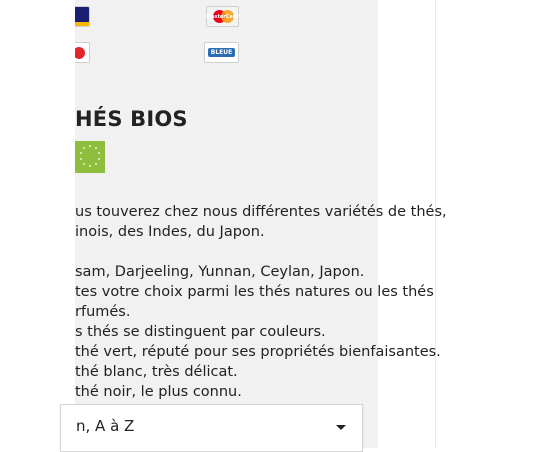 The height and width of the screenshot is (452, 547). Describe the element at coordinates (105, 426) in the screenshot. I see `sort-selected-value: n, A à Z` at that location.